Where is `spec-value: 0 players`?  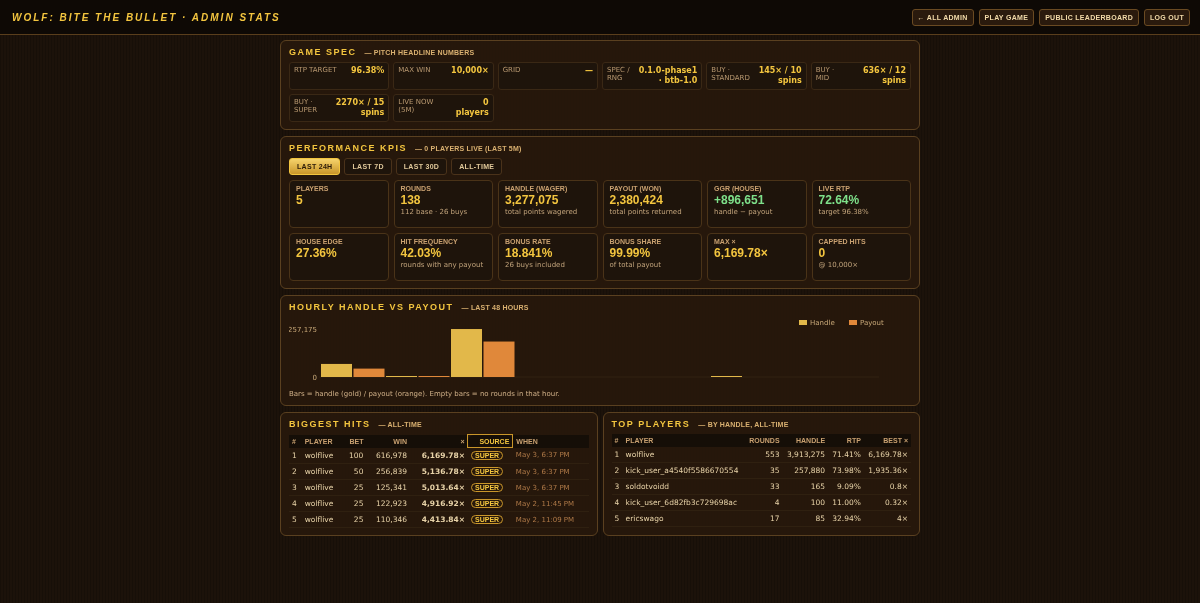 spec-value: 0 players is located at coordinates (471, 108).